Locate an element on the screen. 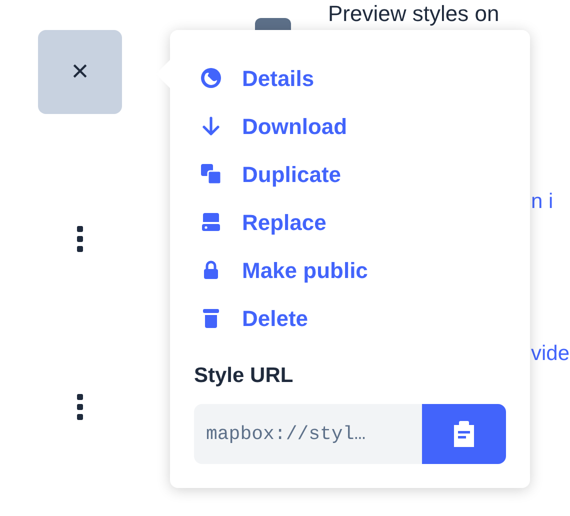  copy-button is located at coordinates (464, 434).